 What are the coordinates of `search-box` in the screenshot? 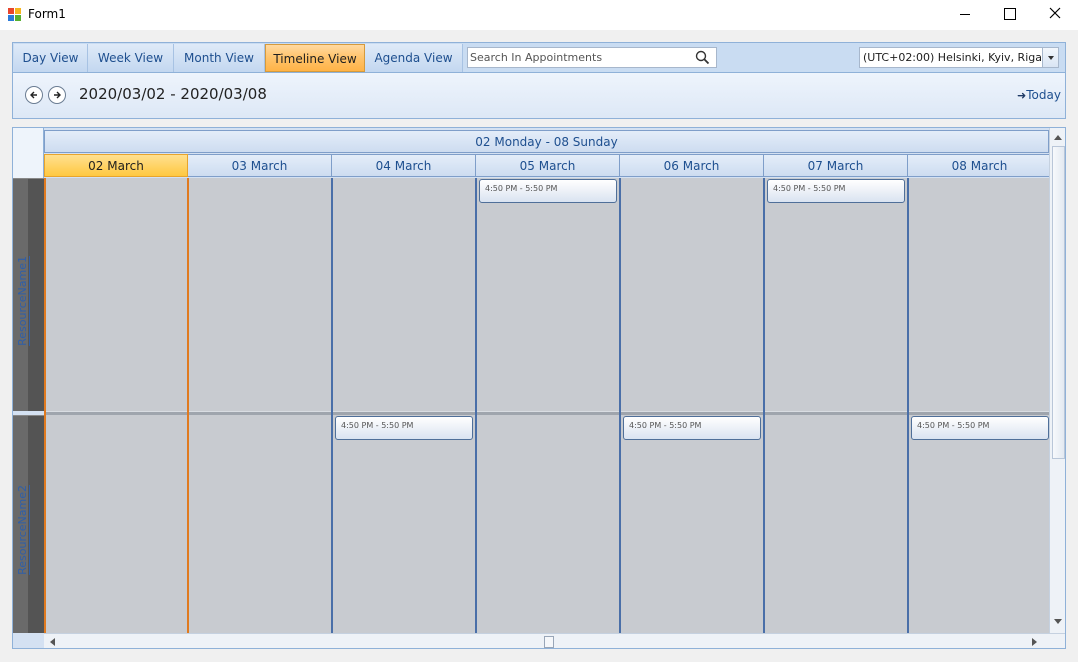 It's located at (592, 57).